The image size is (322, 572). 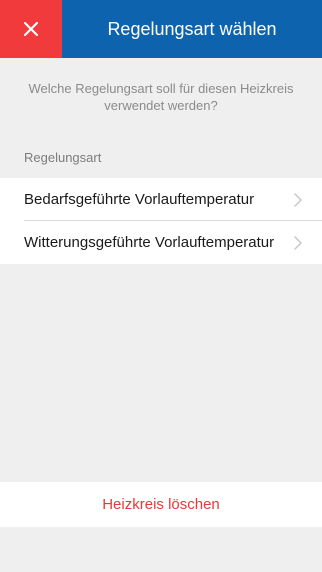 I want to click on option-demand-controlled: Bedarfsgeführte Vorlauftemperatur, so click(x=161, y=199).